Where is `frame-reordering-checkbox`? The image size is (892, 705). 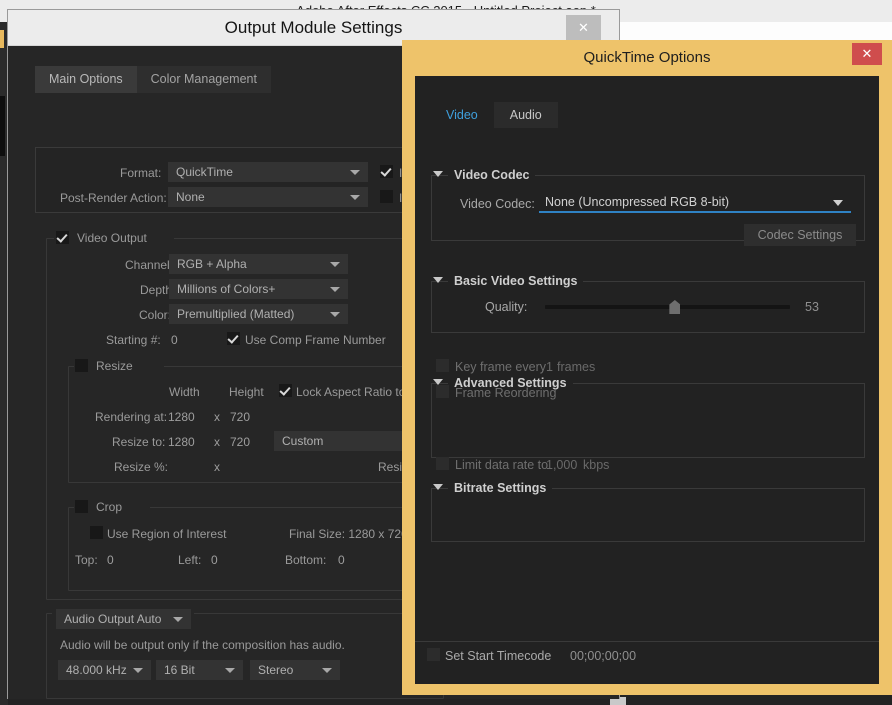 frame-reordering-checkbox is located at coordinates (442, 391).